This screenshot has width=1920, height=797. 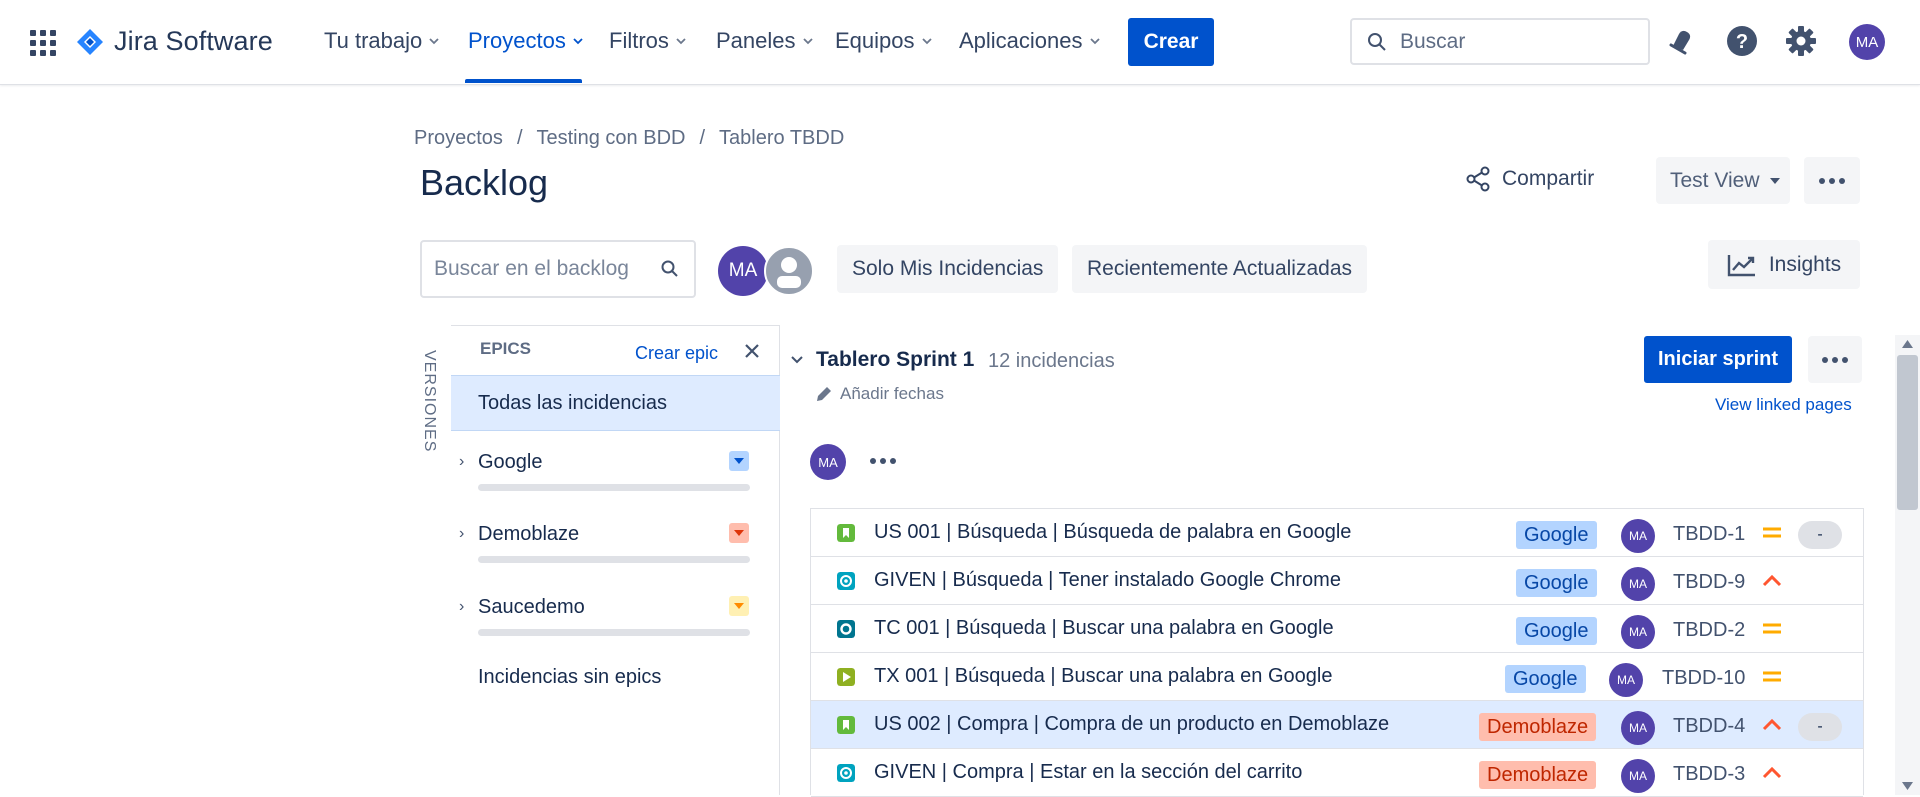 I want to click on breadcrumb-project: Testing con BDD, so click(x=611, y=138).